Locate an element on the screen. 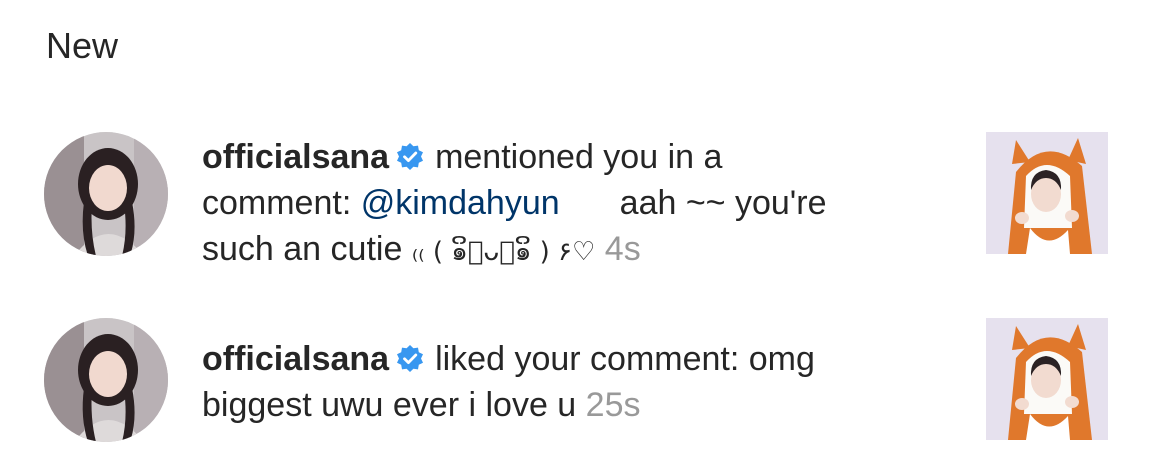 This screenshot has width=1152, height=456. notification-action: mentioned you in a is located at coordinates (579, 157).